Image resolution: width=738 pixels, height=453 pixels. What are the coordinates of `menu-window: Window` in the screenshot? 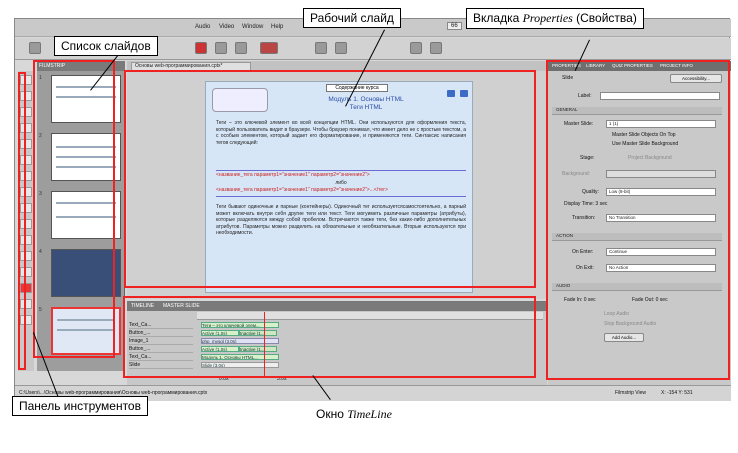 It's located at (252, 27).